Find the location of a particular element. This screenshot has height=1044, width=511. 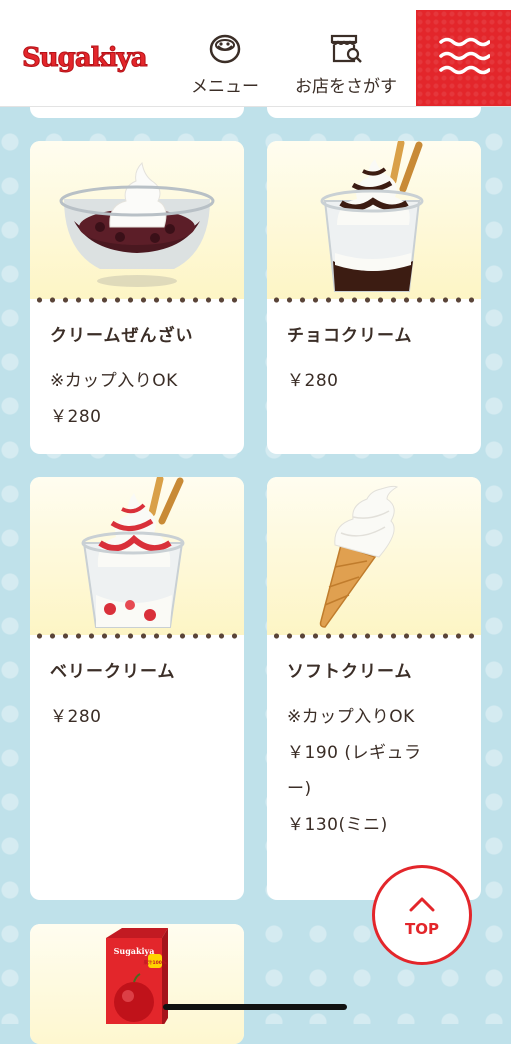

site-header: Sugakiya メニュー お店をさがす is located at coordinates (255, 58).